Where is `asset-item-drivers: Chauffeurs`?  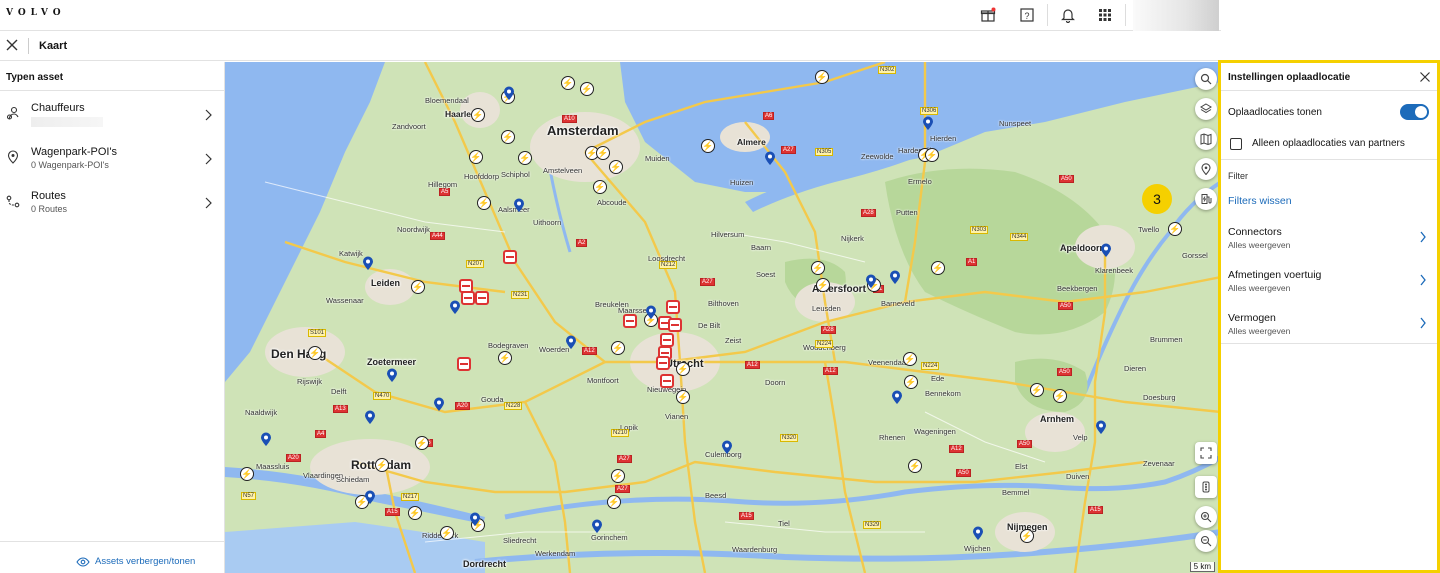 asset-item-drivers: Chauffeurs is located at coordinates (112, 116).